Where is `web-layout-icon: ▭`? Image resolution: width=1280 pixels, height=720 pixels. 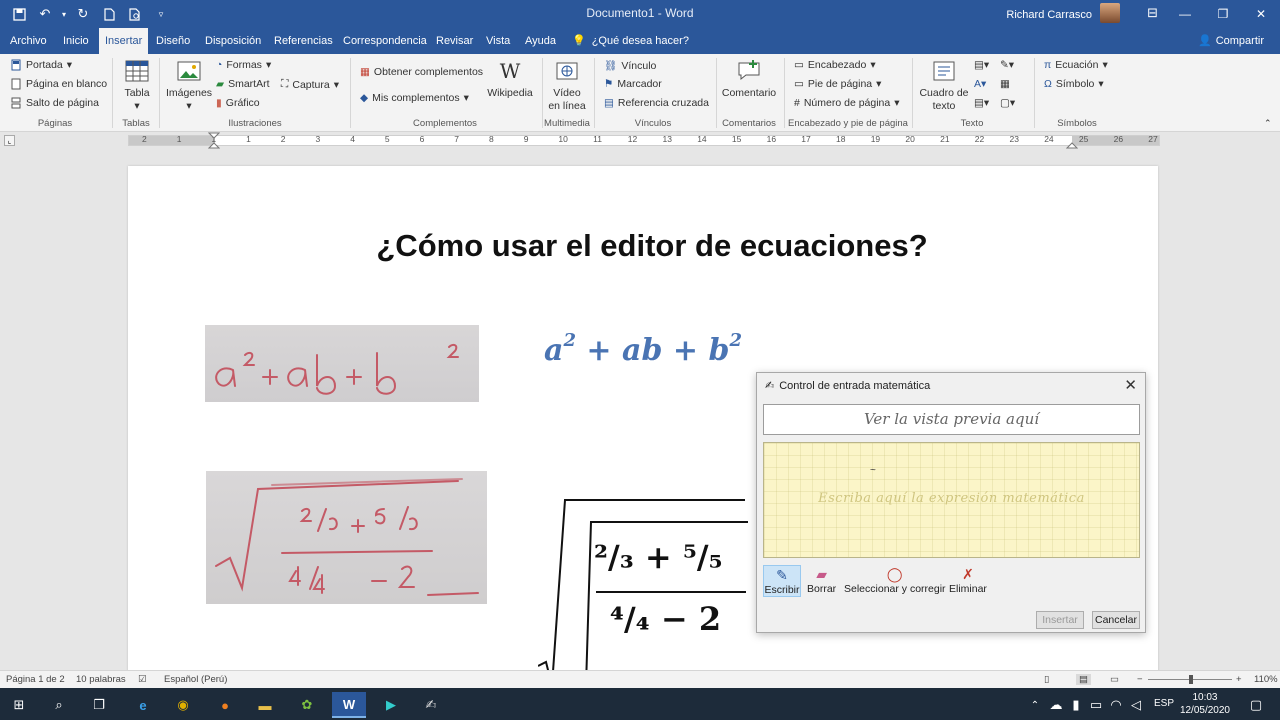
web-layout-icon: ▭ is located at coordinates (1114, 679).